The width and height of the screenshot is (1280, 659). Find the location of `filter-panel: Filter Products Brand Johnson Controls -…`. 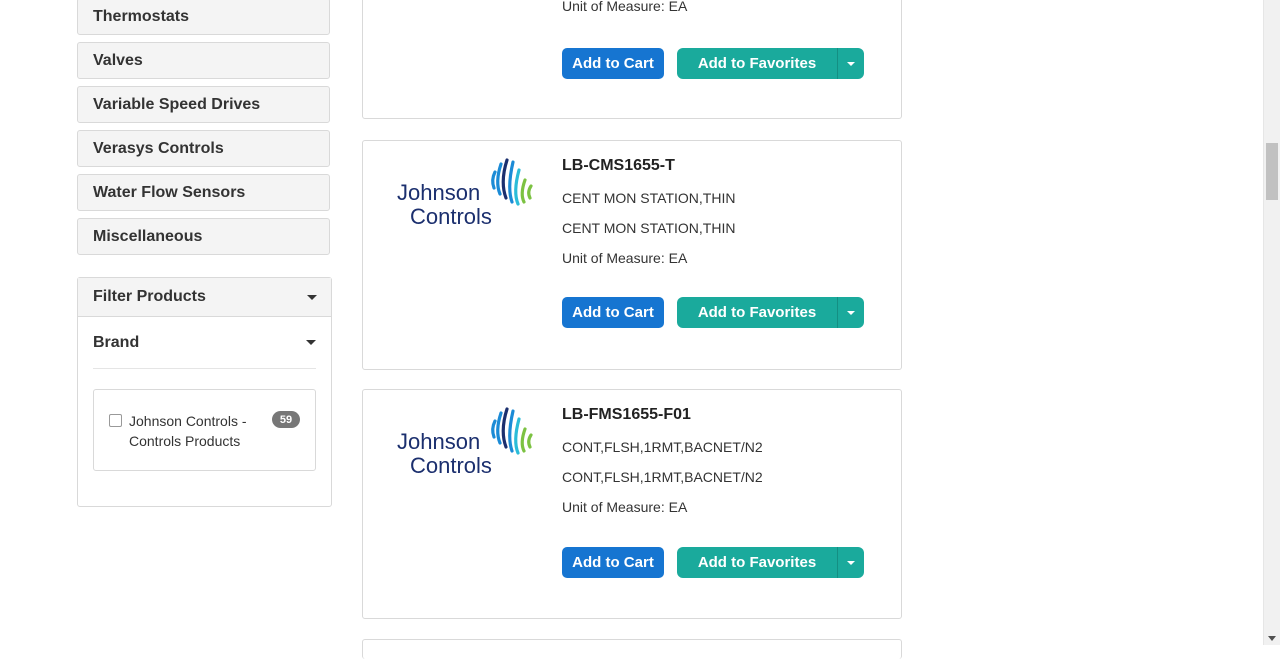

filter-panel: Filter Products Brand Johnson Controls -… is located at coordinates (204, 392).